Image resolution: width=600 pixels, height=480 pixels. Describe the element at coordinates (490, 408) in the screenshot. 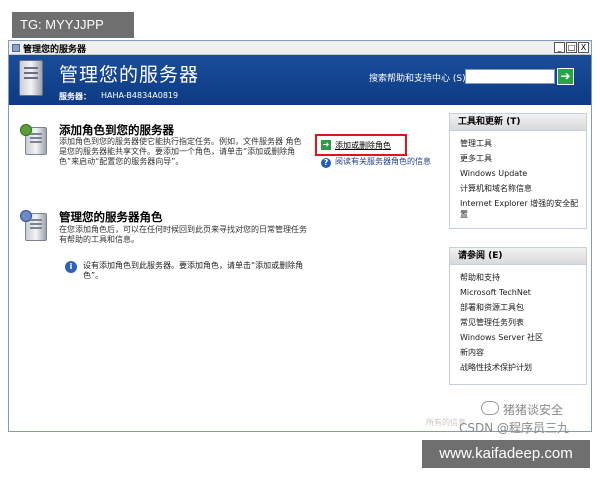

I see `wechat-icon` at that location.